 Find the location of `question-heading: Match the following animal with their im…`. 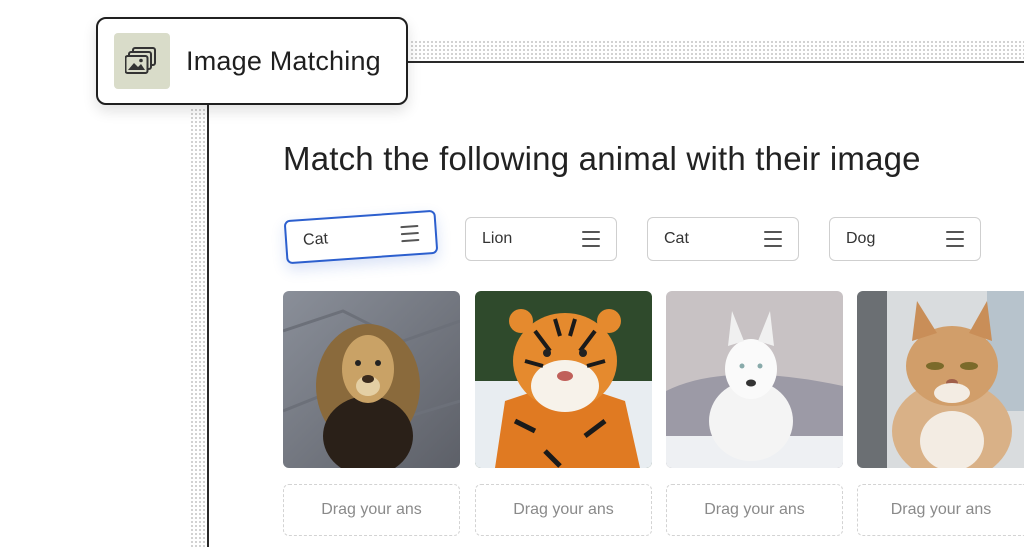

question-heading: Match the following animal with their im… is located at coordinates (602, 158).